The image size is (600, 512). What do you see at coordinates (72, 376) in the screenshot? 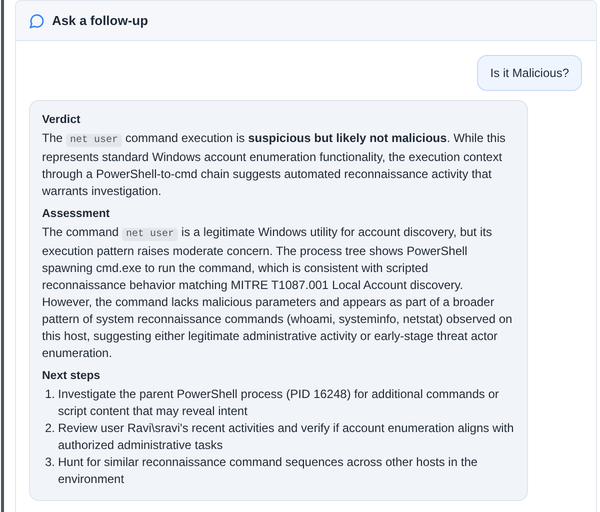
I see `section-heading: Next steps` at bounding box center [72, 376].